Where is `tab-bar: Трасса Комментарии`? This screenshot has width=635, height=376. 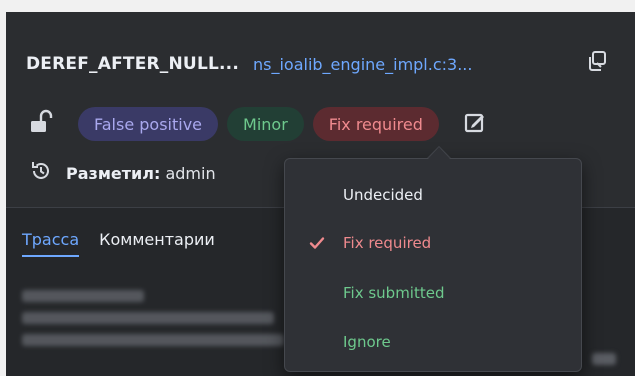
tab-bar: Трасса Комментарии is located at coordinates (118, 243).